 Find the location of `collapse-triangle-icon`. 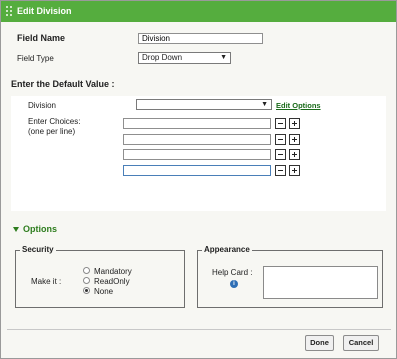

collapse-triangle-icon is located at coordinates (16, 230).